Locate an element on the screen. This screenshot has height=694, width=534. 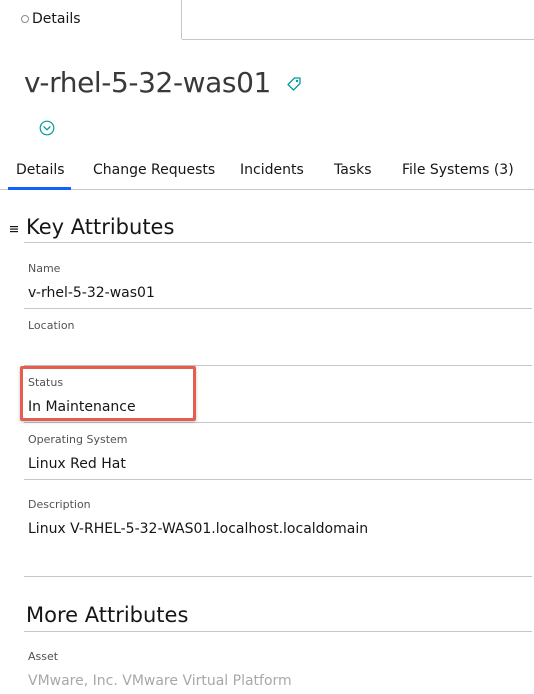
chevron-down-circle-icon is located at coordinates (47, 128).